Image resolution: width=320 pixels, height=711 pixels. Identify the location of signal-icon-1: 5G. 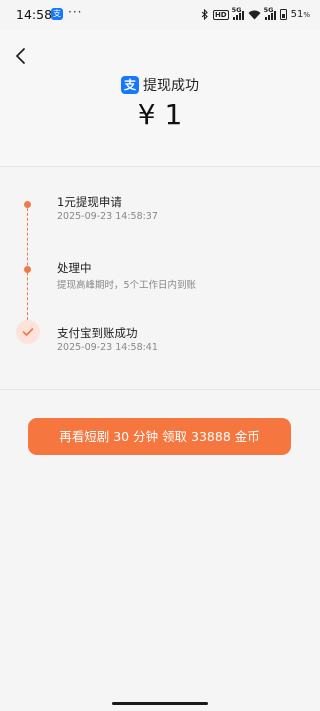
(238, 13).